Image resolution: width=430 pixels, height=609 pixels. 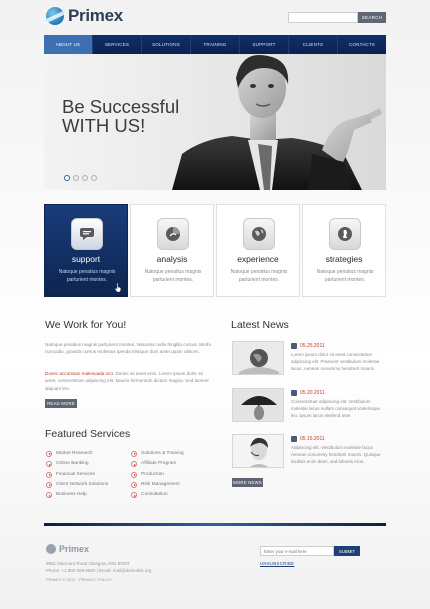 I want to click on logo: Primex, so click(x=84, y=16).